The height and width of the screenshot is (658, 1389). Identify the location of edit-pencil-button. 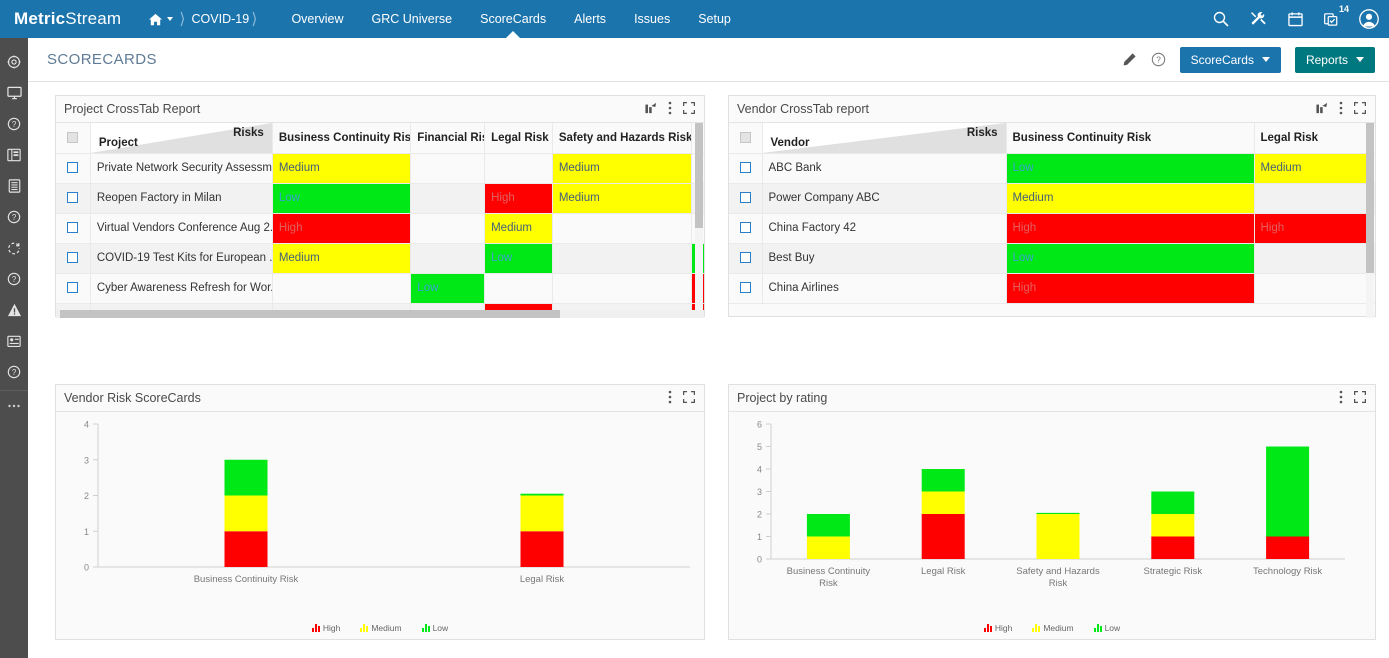
(1129, 60).